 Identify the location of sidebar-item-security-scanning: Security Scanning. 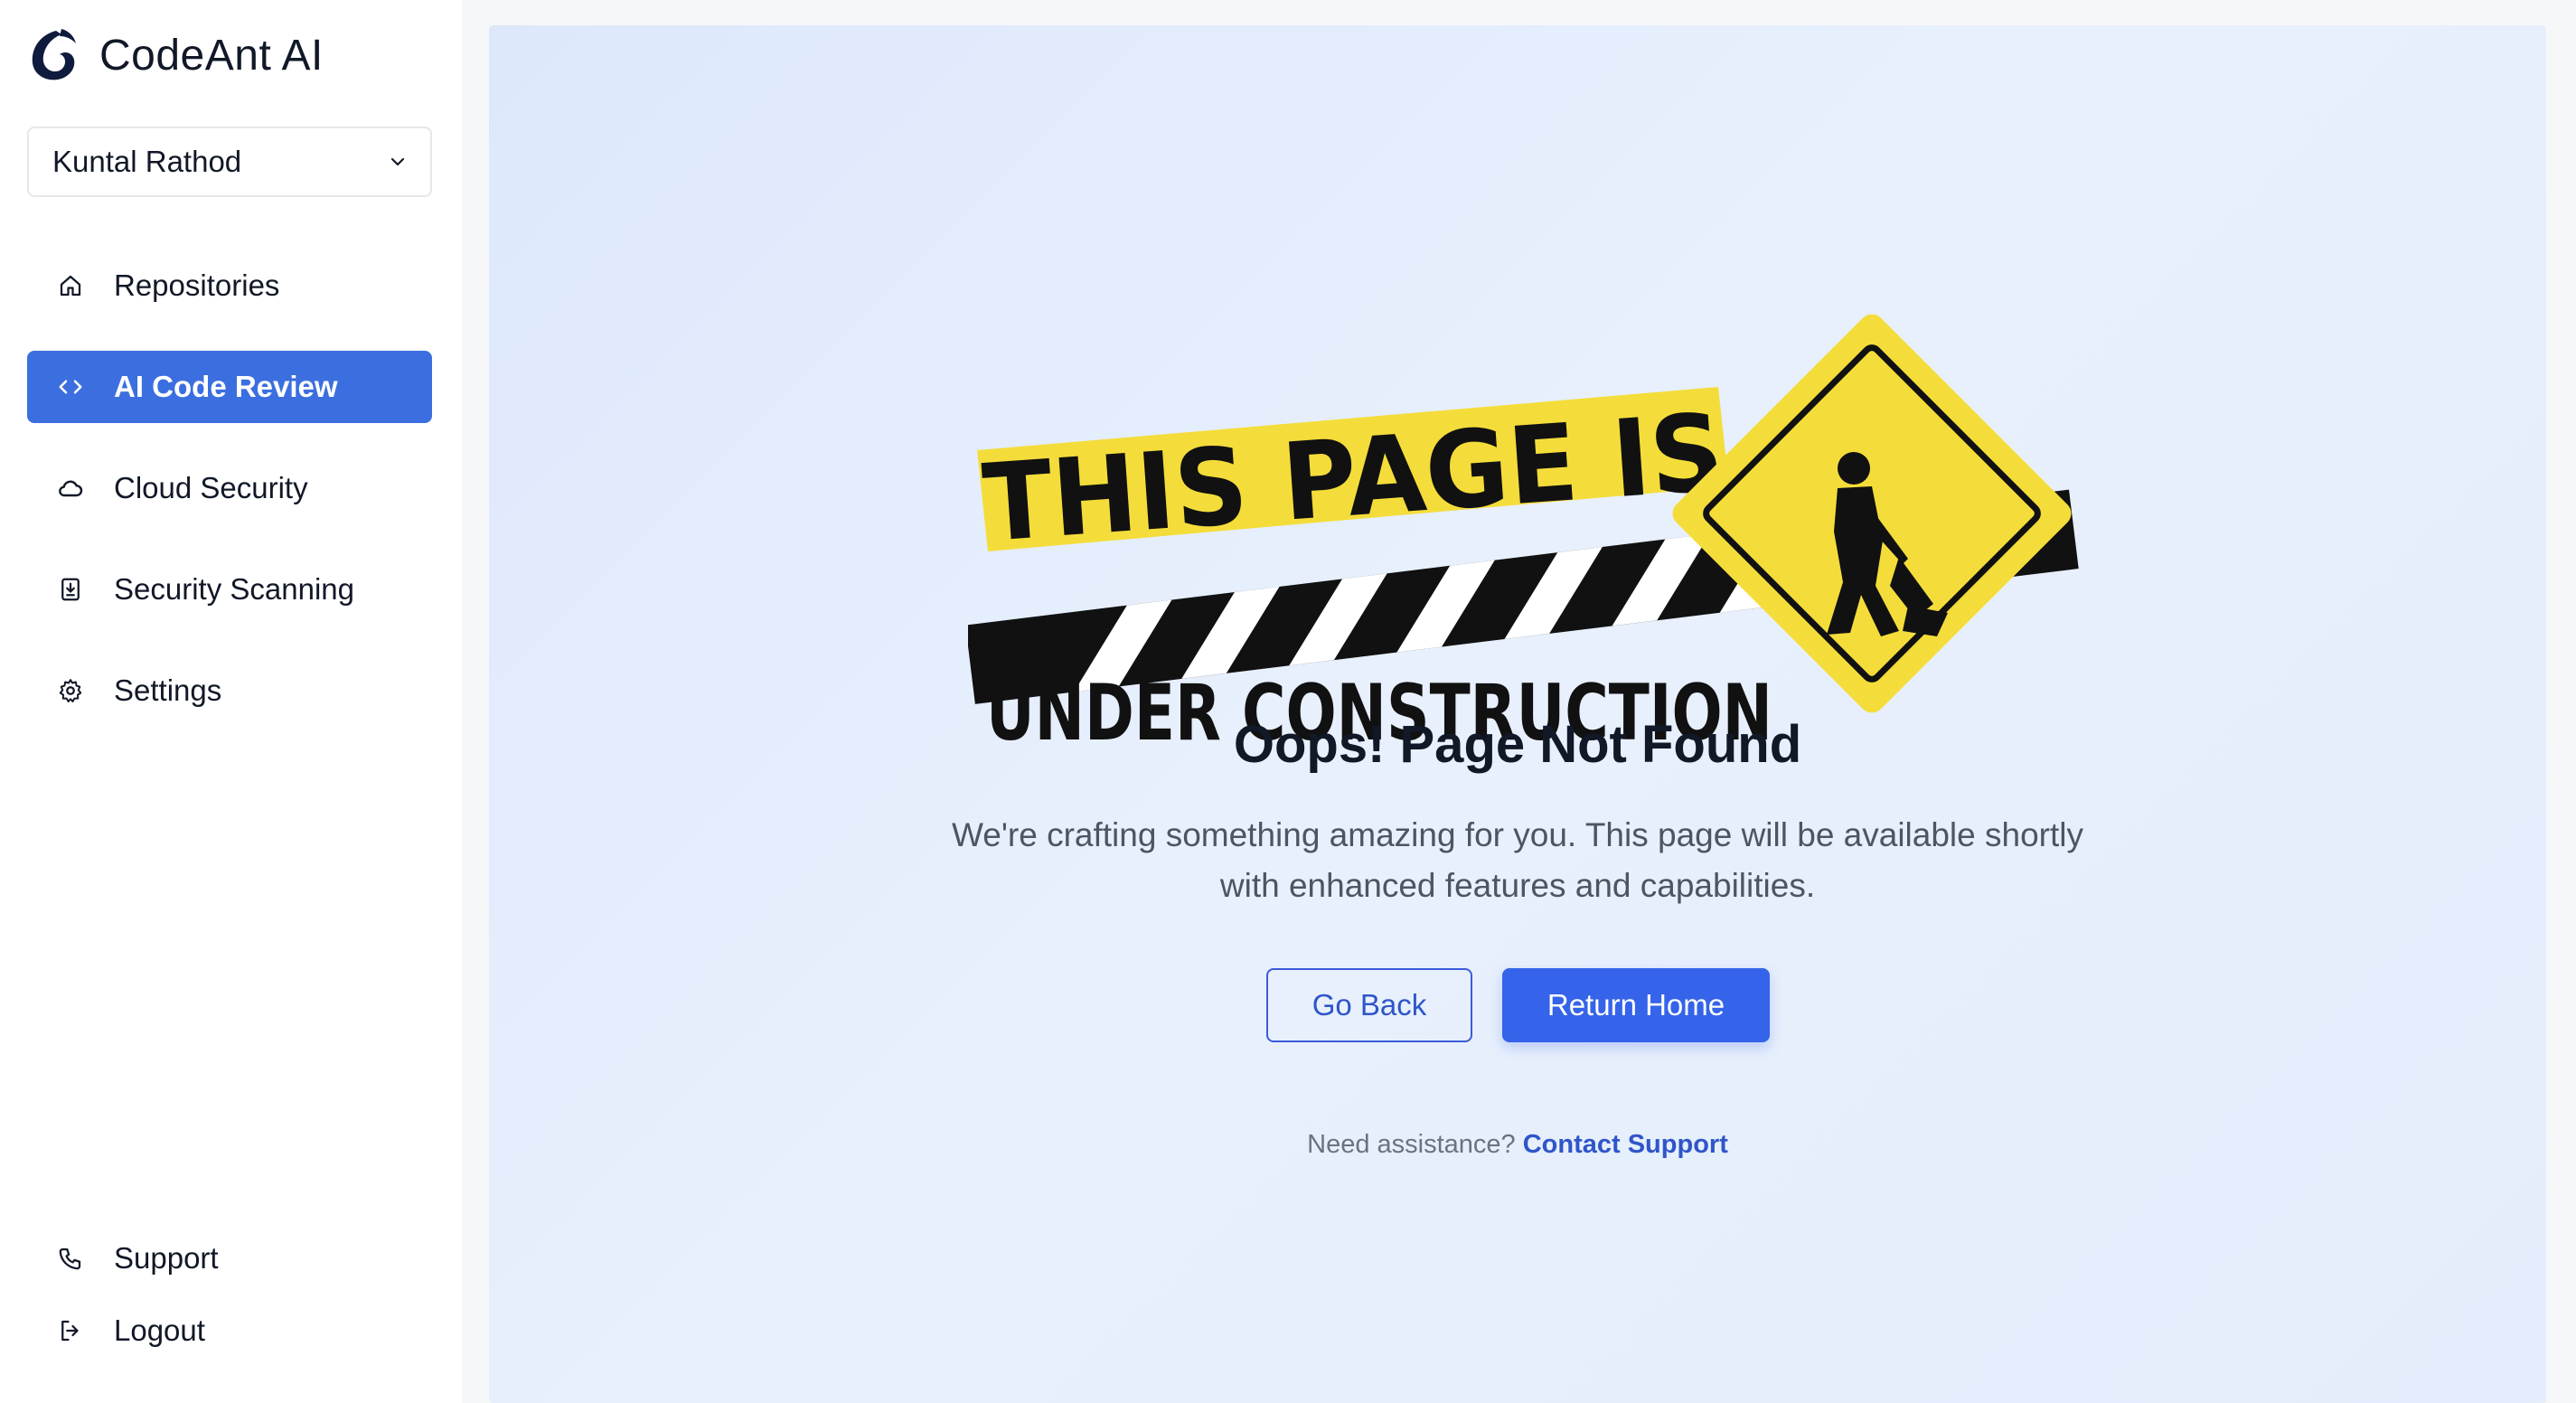
(229, 589).